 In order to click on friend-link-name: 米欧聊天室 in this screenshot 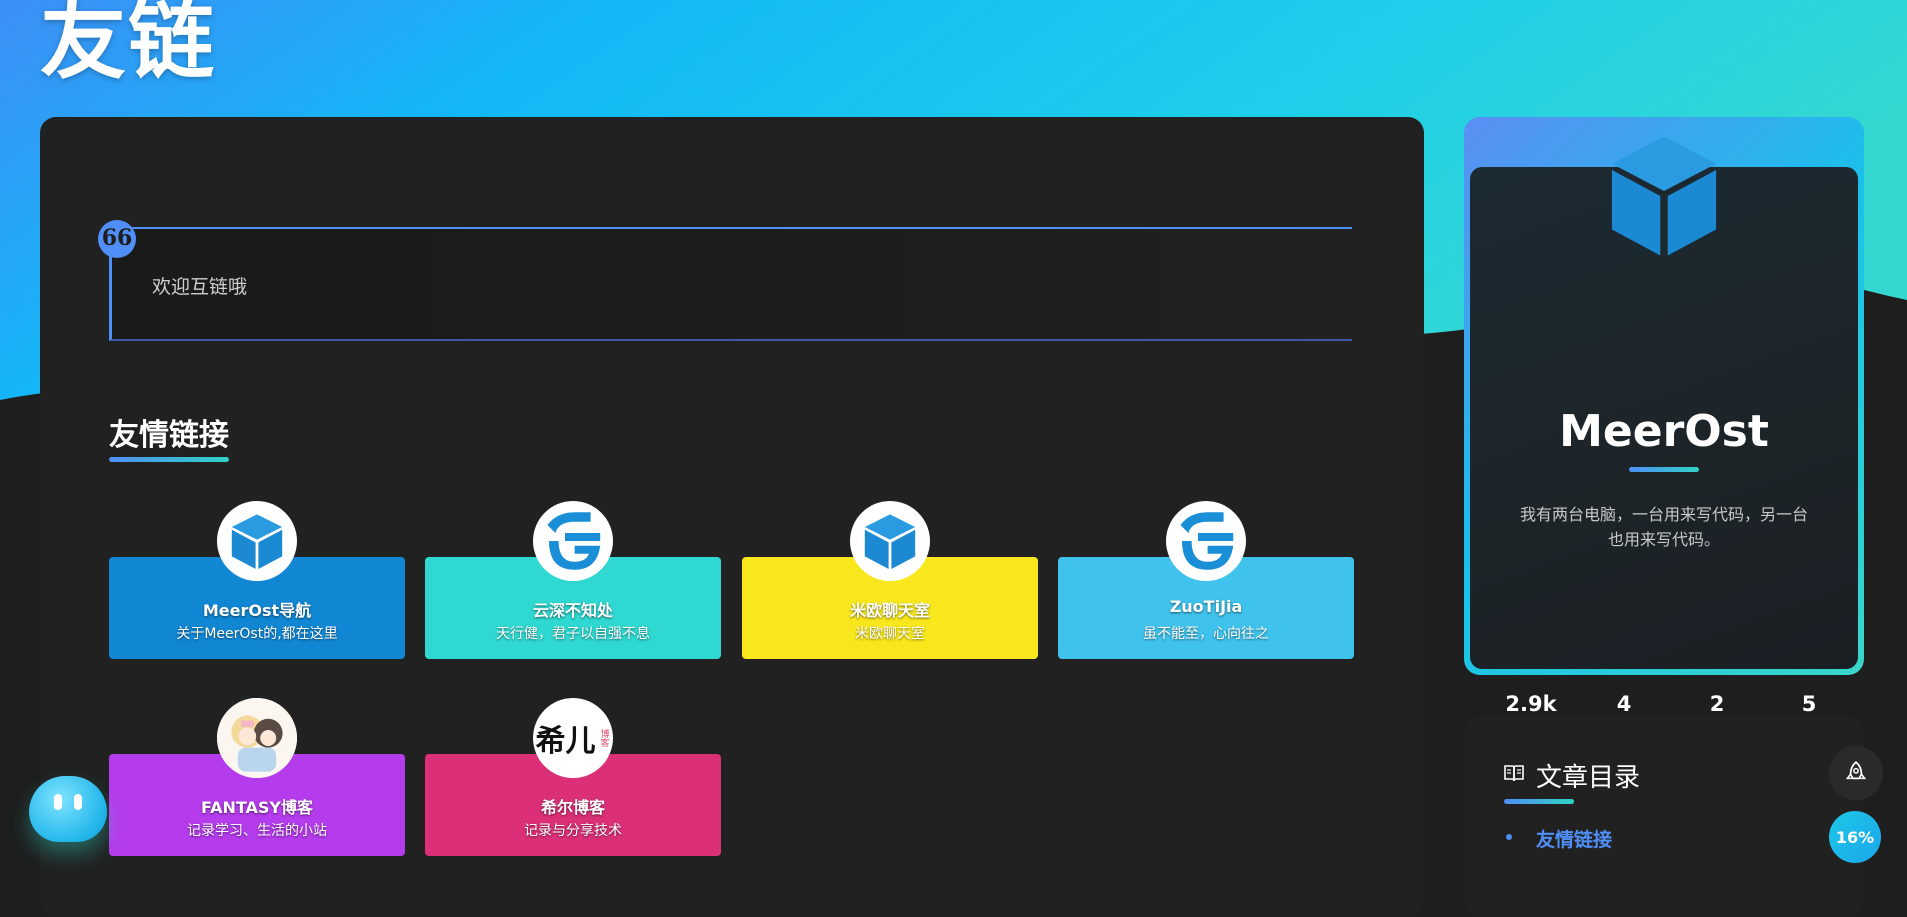, I will do `click(889, 610)`.